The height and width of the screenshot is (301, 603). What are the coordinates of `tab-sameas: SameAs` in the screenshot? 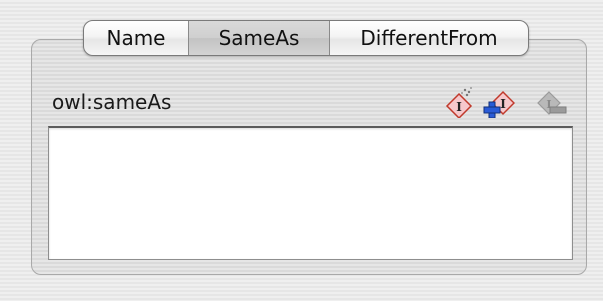 It's located at (259, 38).